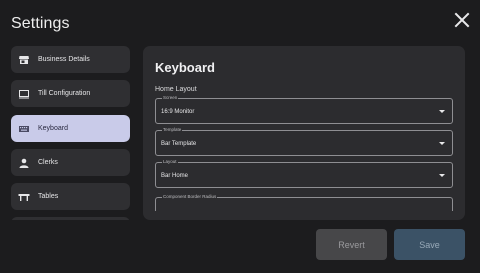  What do you see at coordinates (178, 112) in the screenshot?
I see `screen-select-value: 16:9 Monitor` at bounding box center [178, 112].